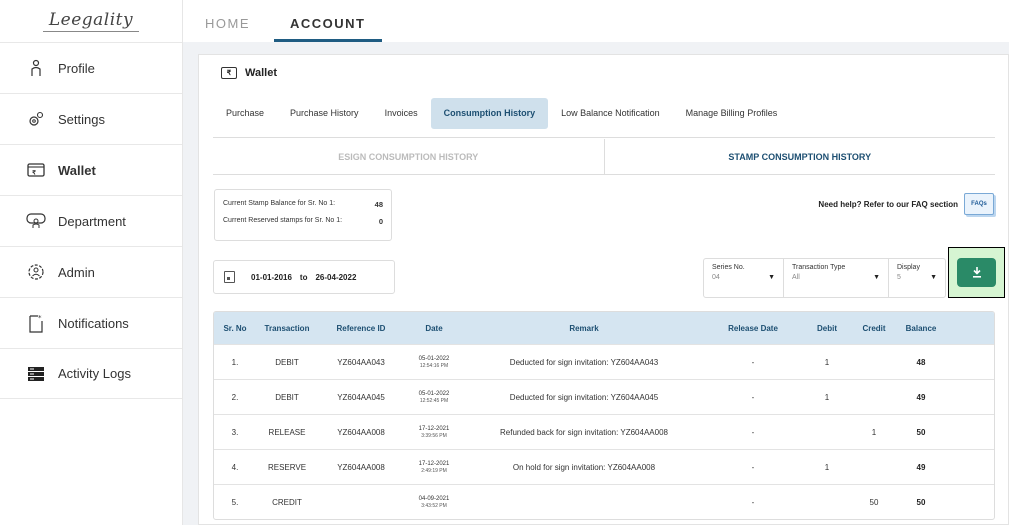 Image resolution: width=1009 pixels, height=525 pixels. What do you see at coordinates (324, 113) in the screenshot?
I see `subtab-purchase-history: Purchase History` at bounding box center [324, 113].